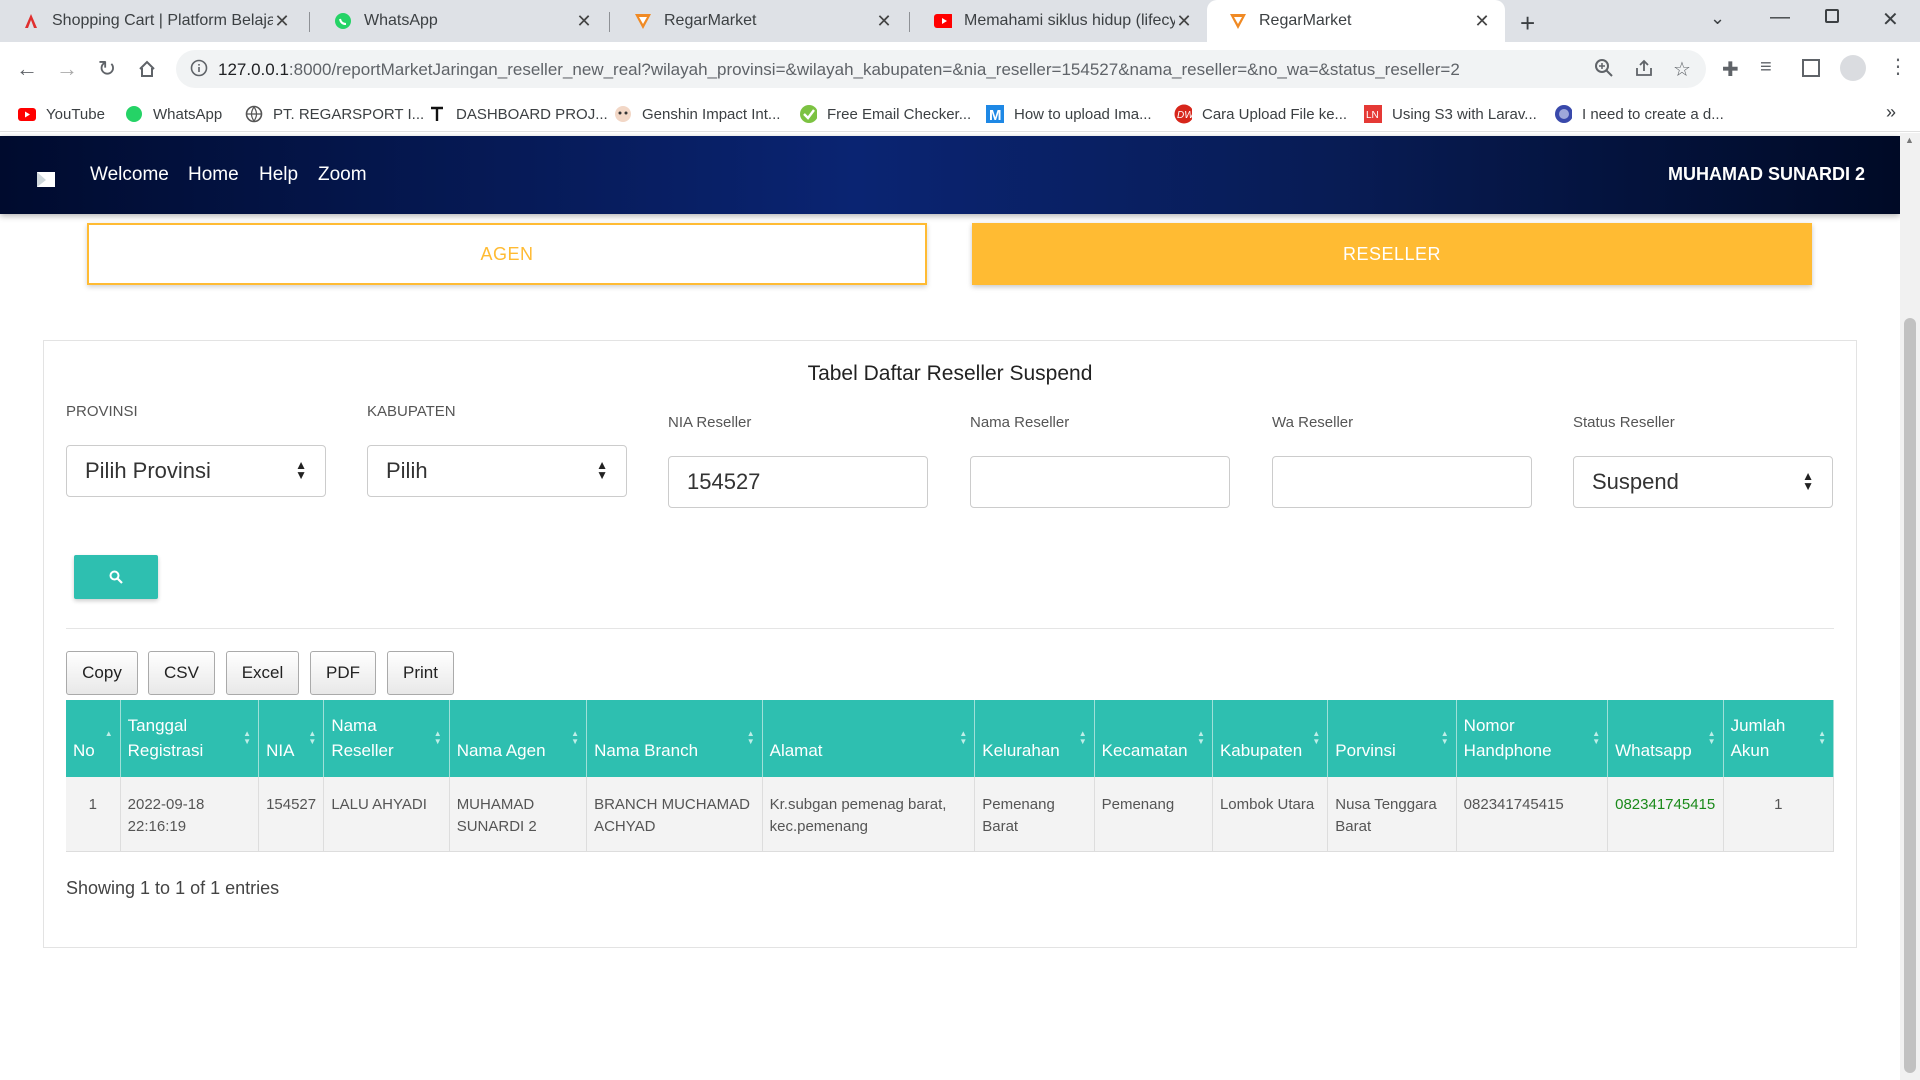 The width and height of the screenshot is (1920, 1080). I want to click on wa-label: Wa Reseller, so click(1313, 422).